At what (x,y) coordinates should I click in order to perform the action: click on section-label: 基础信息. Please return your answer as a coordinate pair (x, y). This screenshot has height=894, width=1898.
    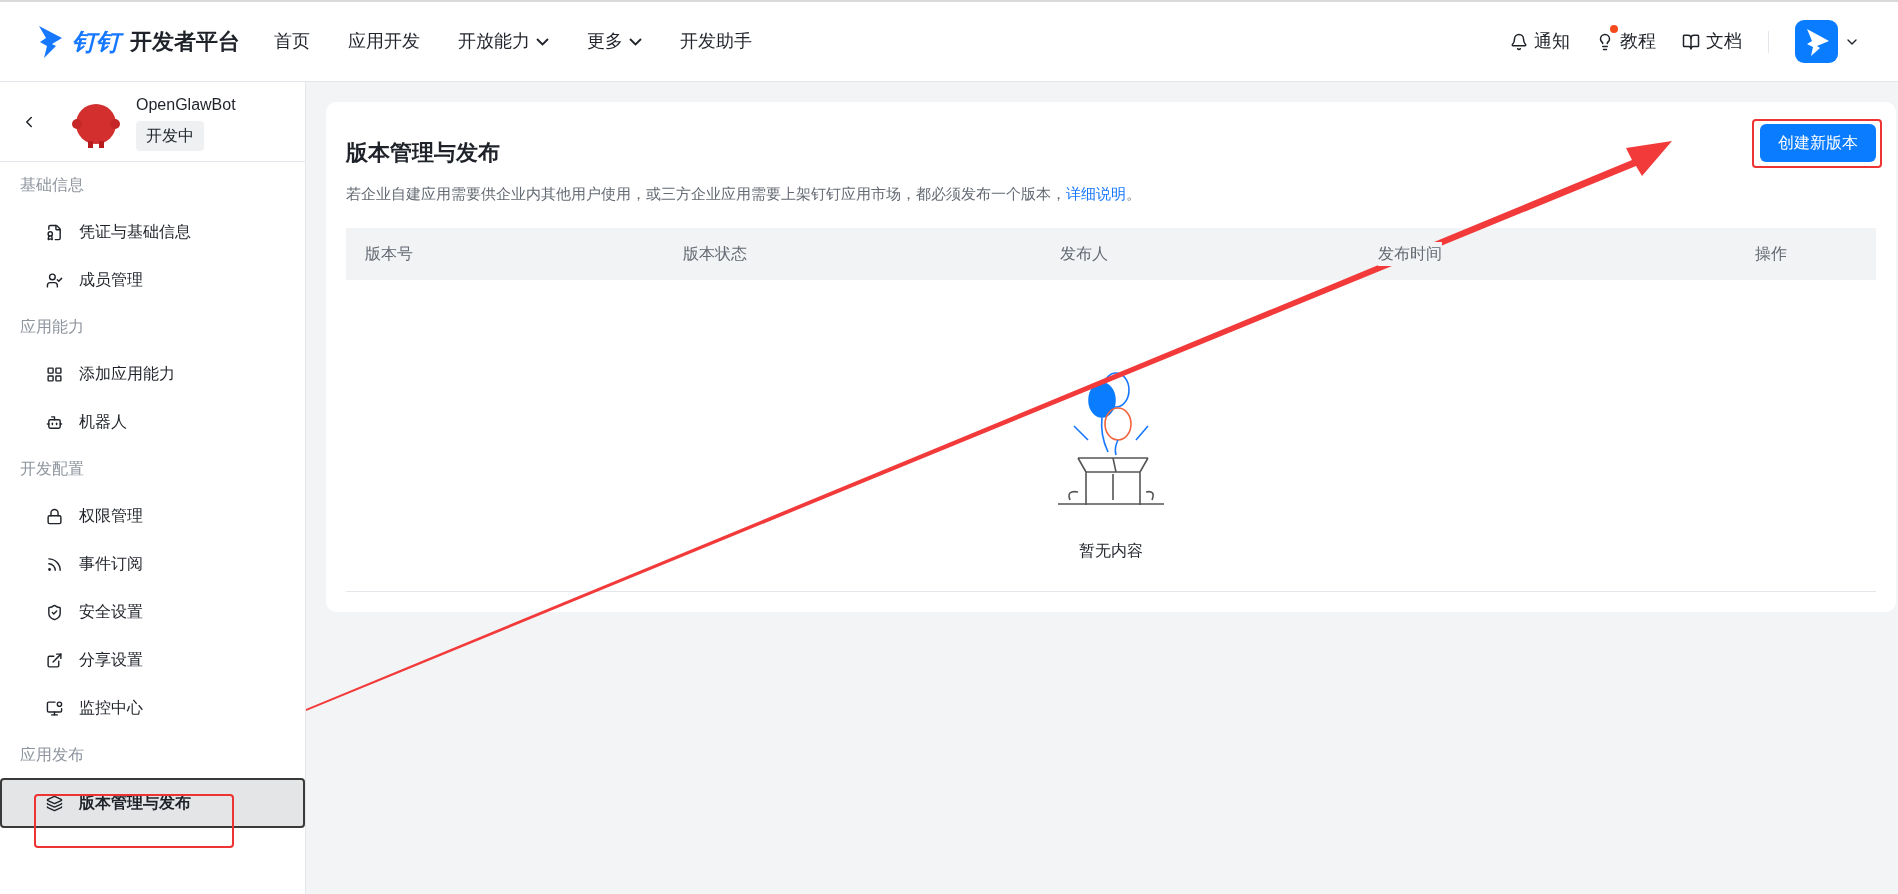
    Looking at the image, I should click on (52, 185).